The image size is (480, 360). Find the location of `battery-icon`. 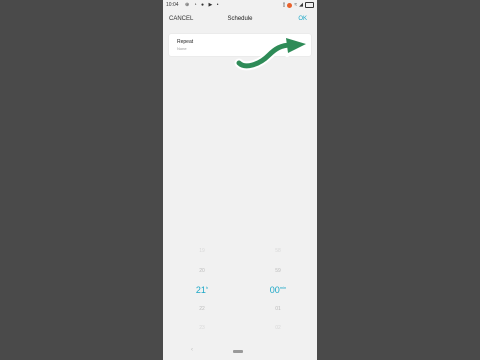

battery-icon is located at coordinates (309, 5).